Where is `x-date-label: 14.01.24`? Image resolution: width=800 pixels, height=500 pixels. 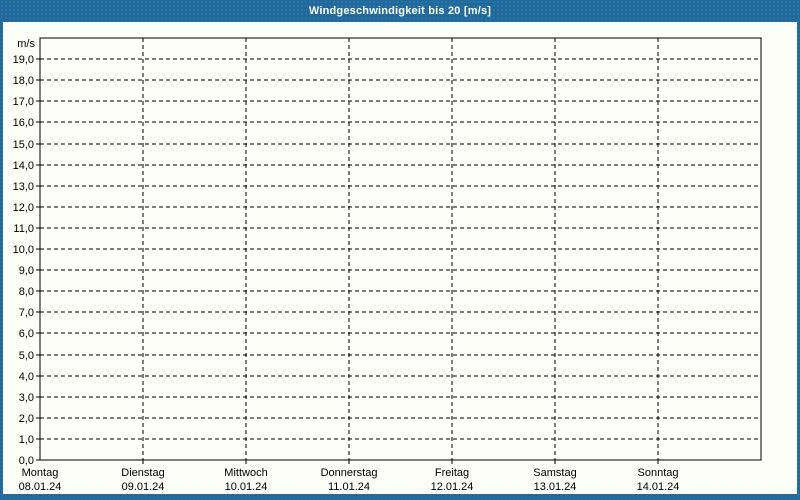
x-date-label: 14.01.24 is located at coordinates (658, 487).